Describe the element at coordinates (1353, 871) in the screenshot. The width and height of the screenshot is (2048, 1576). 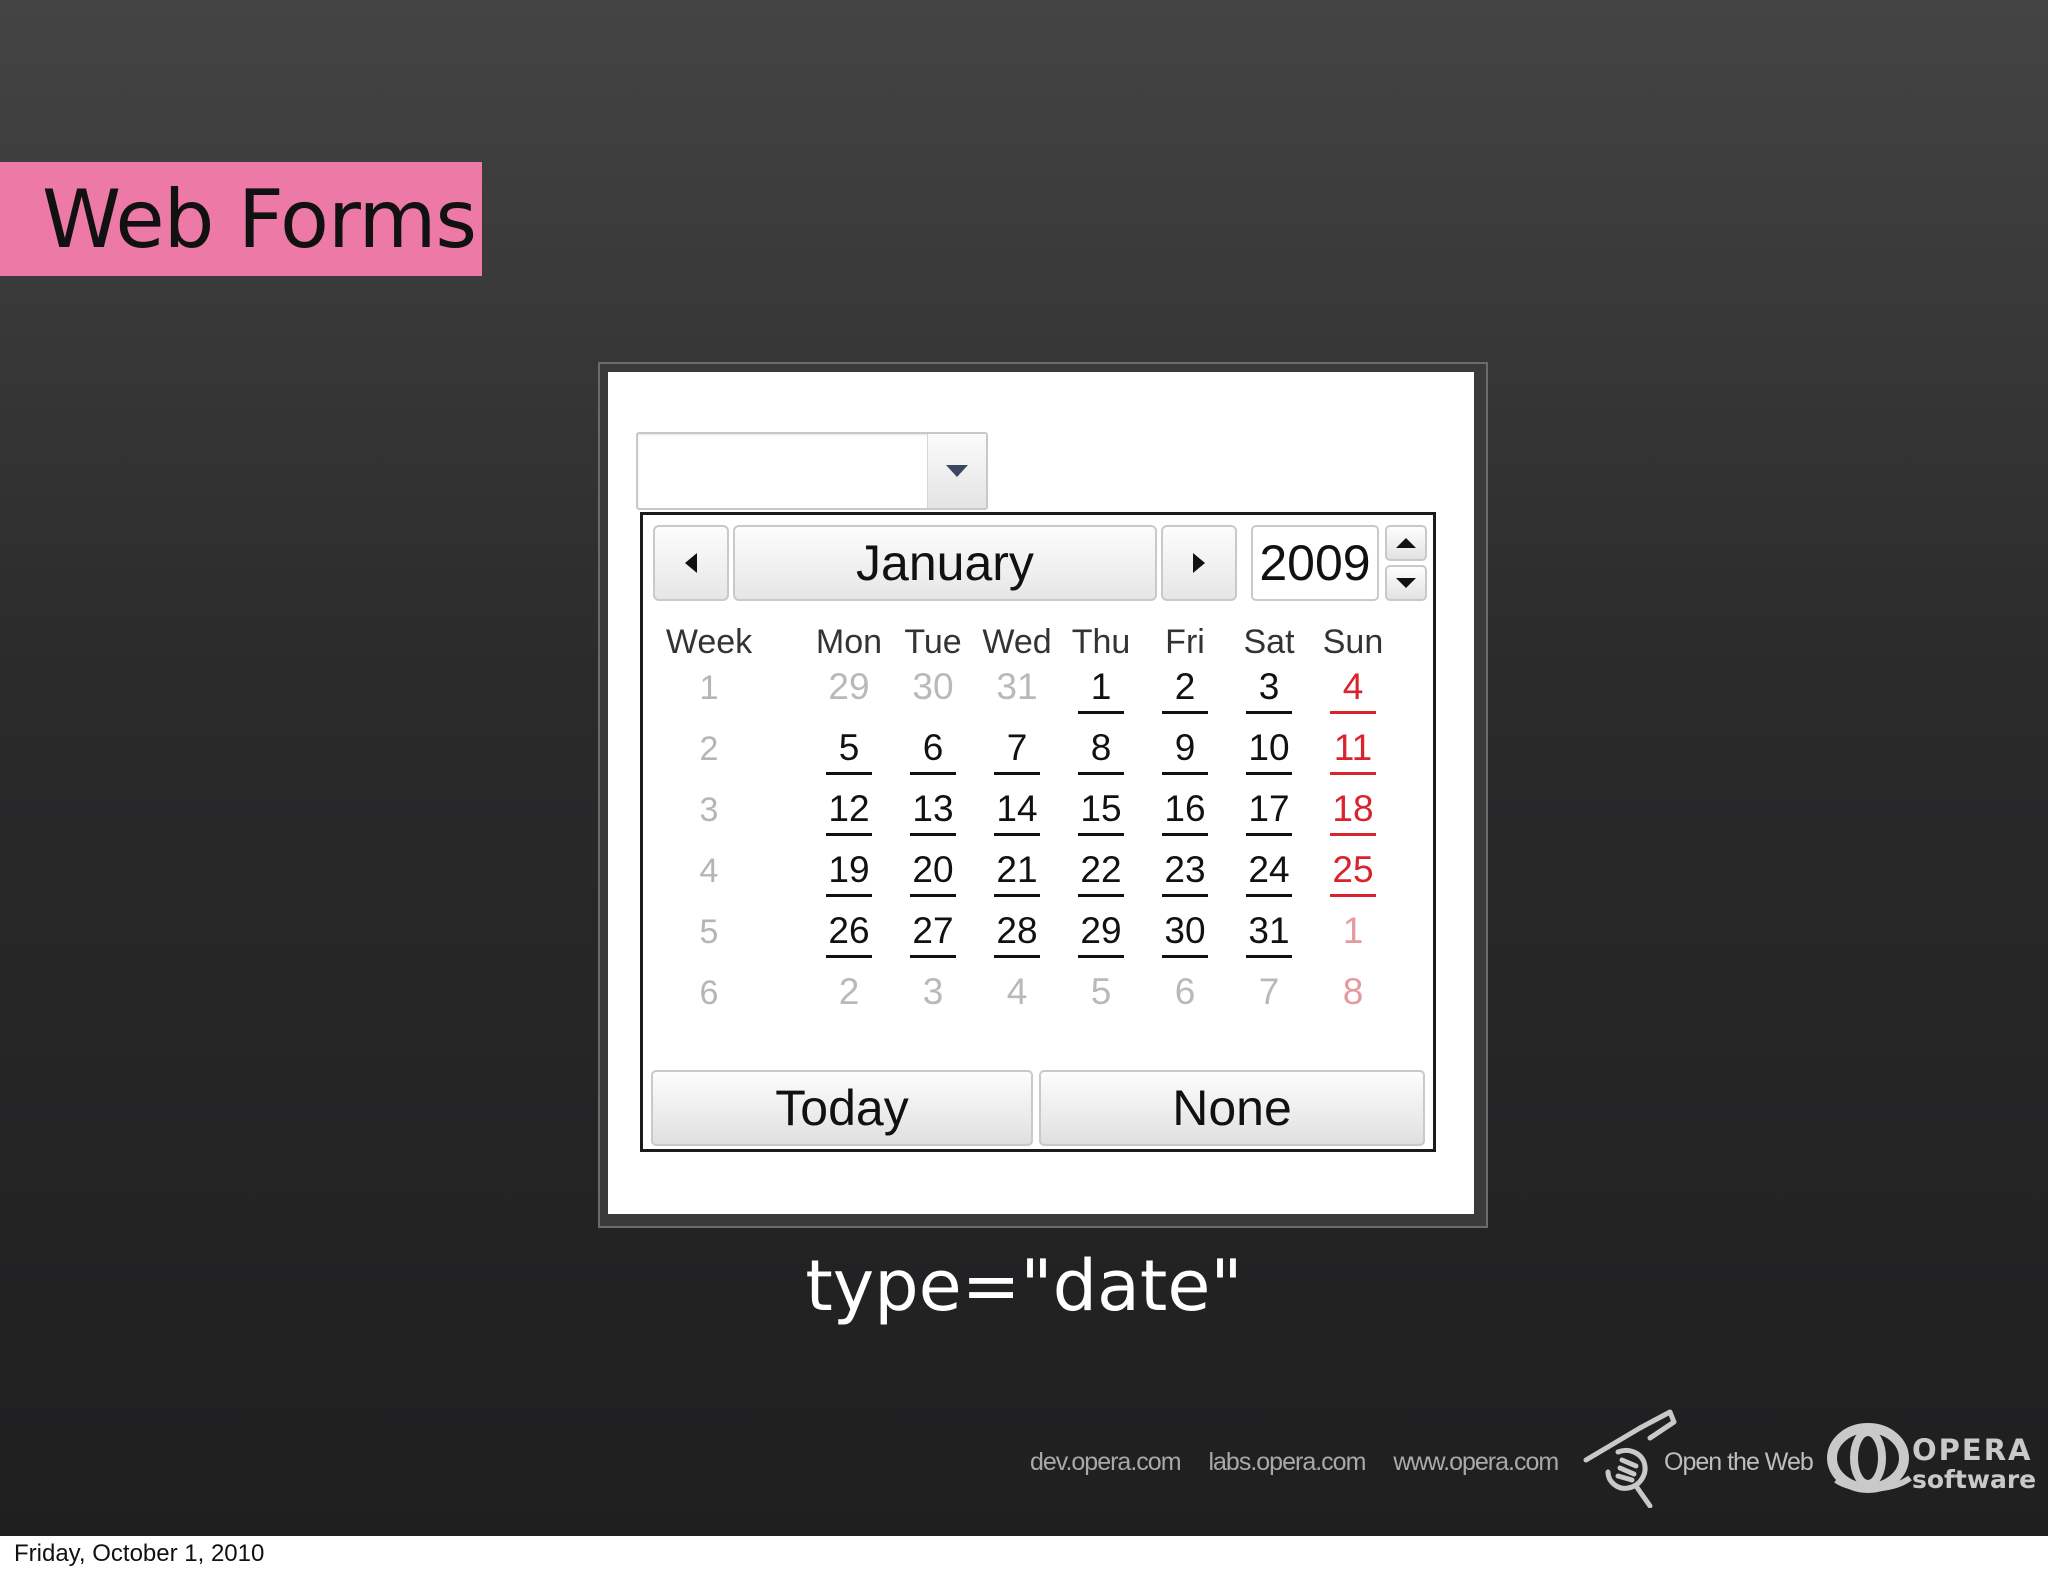
I see `calendar-day: 25` at that location.